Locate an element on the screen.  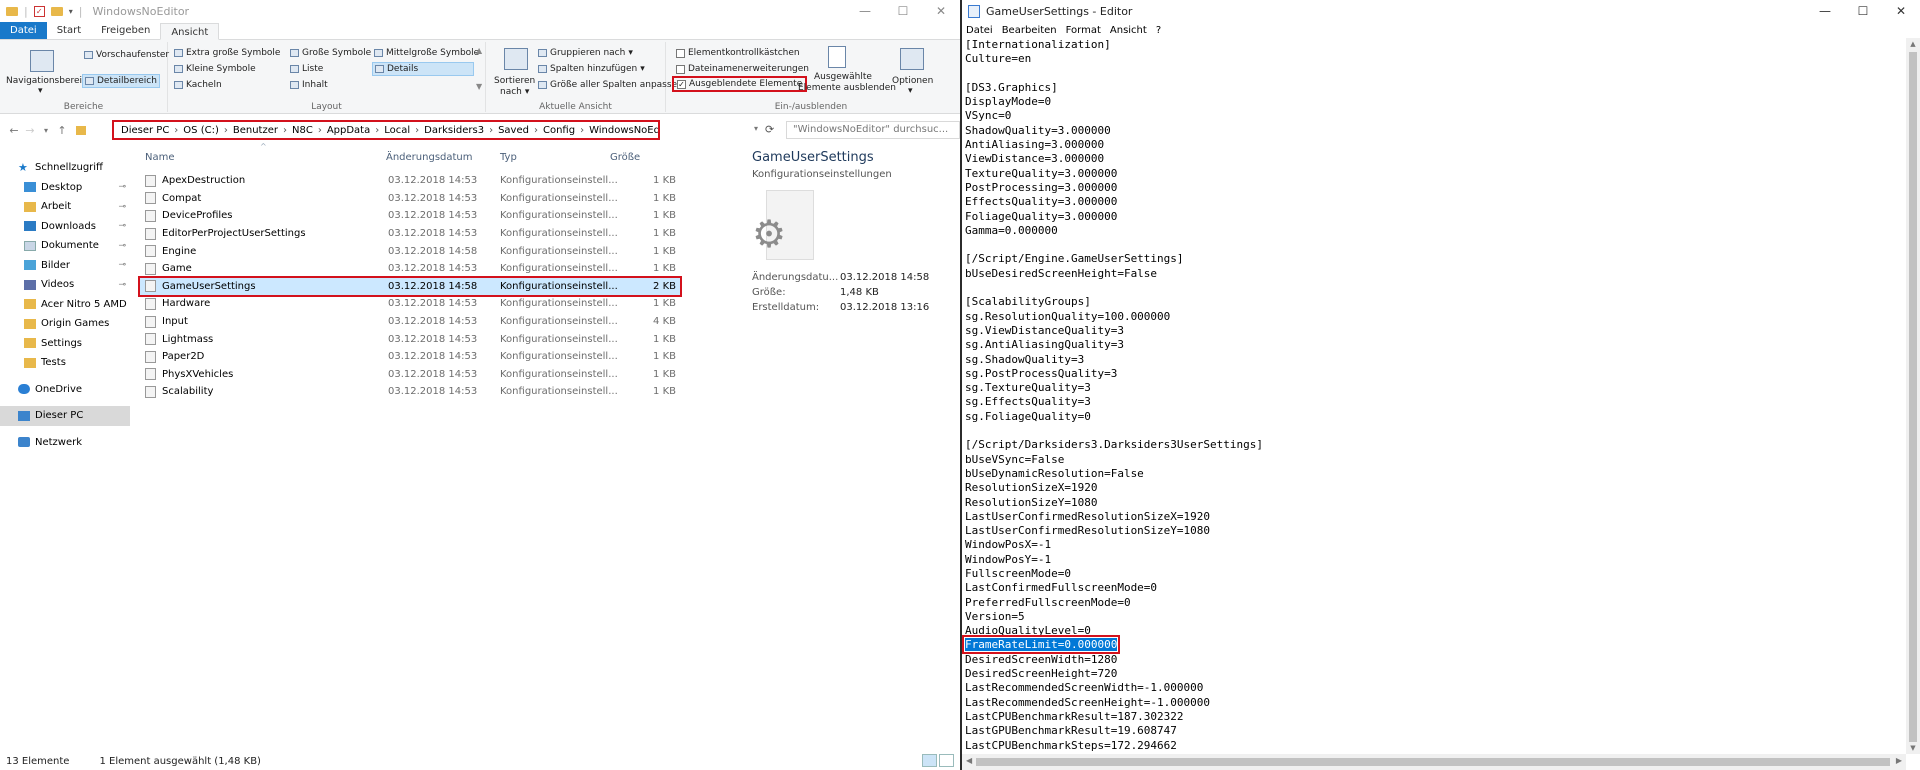
text-line: FullscreenMode=0 is located at coordinates (1434, 574).